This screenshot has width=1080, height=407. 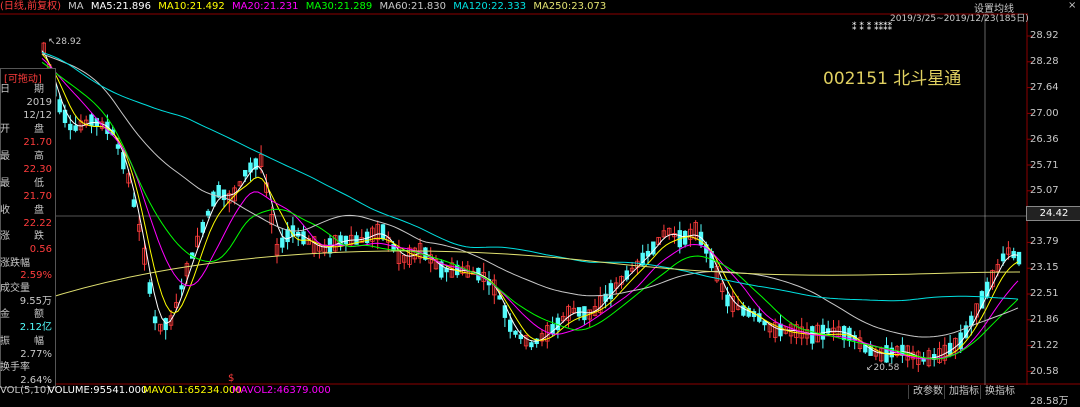 I want to click on high-price-marker: ↖28.92, so click(x=65, y=42).